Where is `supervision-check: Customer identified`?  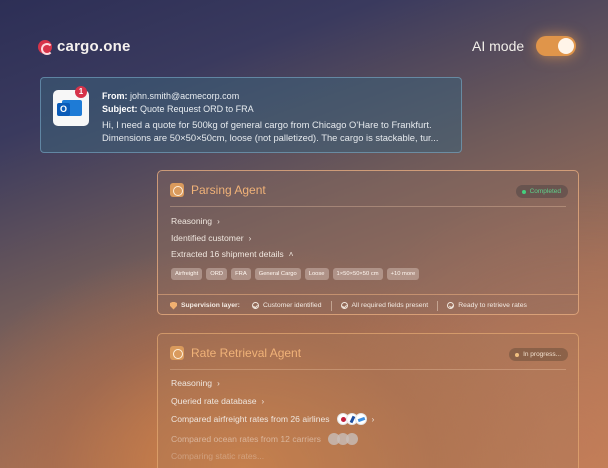 supervision-check: Customer identified is located at coordinates (286, 305).